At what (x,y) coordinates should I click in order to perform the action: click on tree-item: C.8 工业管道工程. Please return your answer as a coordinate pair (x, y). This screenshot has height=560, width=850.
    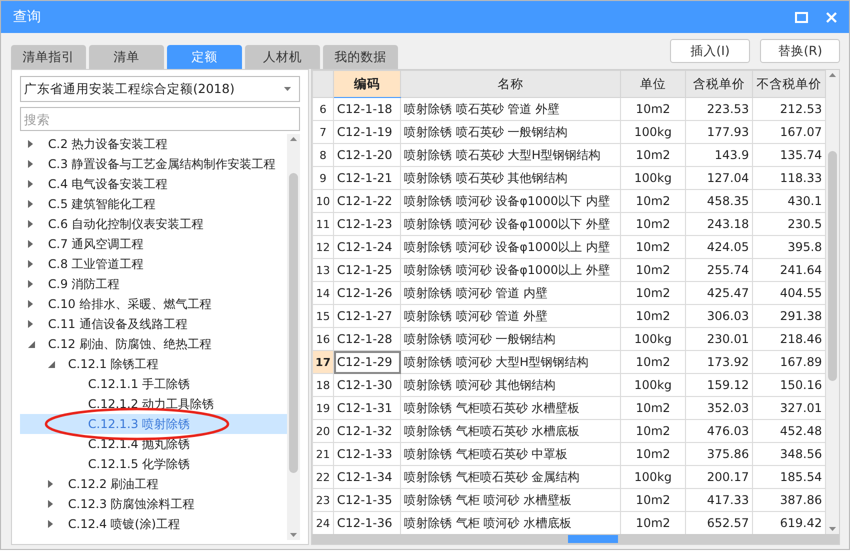
    Looking at the image, I should click on (153, 264).